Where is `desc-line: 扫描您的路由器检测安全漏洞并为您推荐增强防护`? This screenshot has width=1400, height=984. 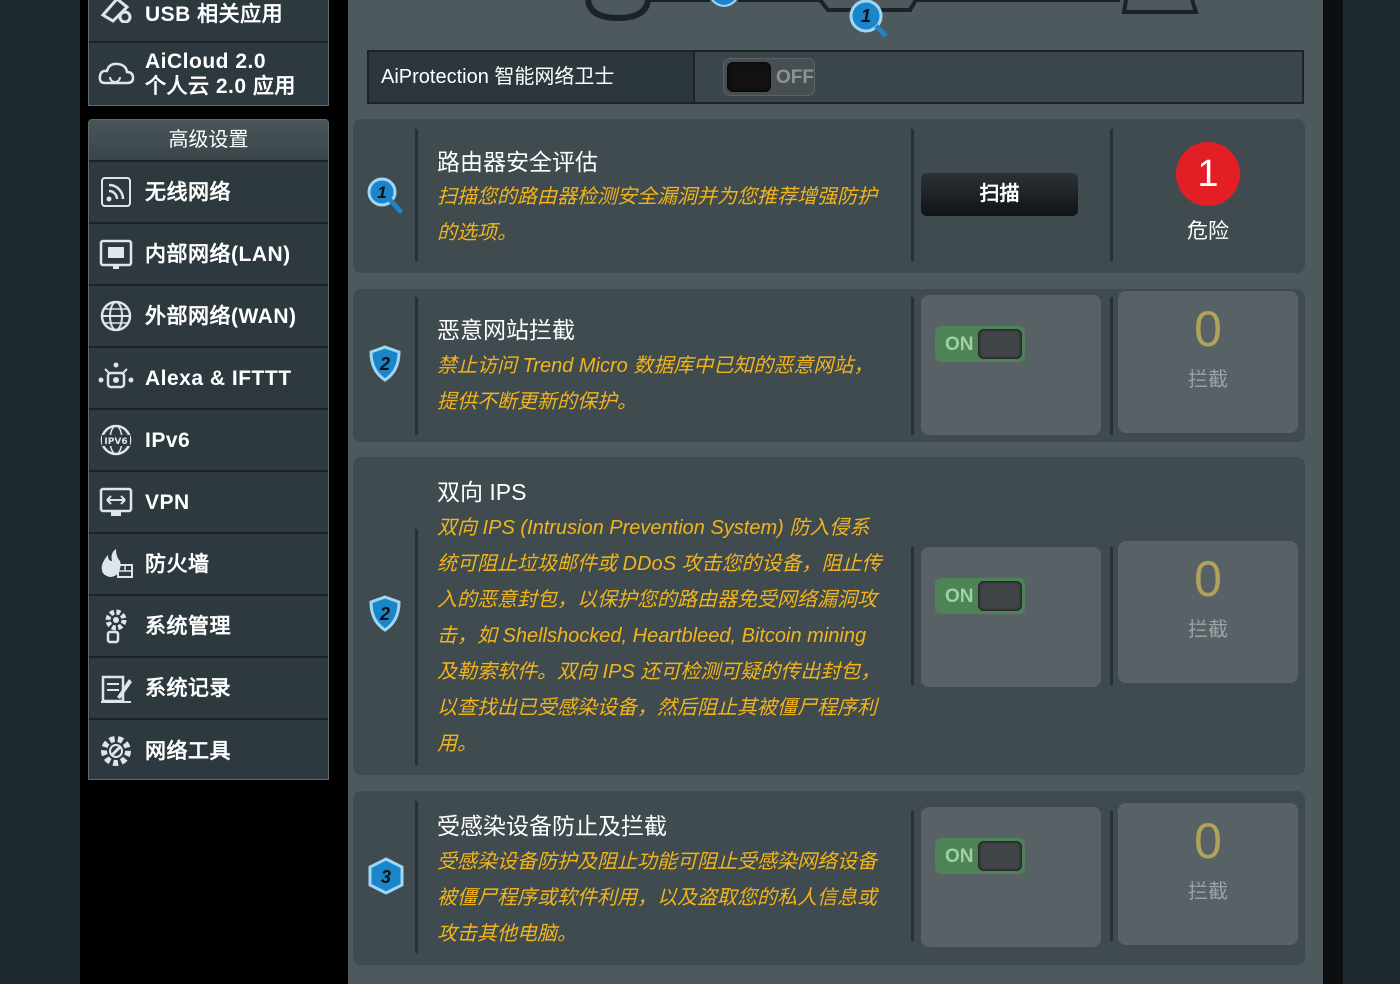 desc-line: 扫描您的路由器检测安全漏洞并为您推荐增强防护 is located at coordinates (657, 197).